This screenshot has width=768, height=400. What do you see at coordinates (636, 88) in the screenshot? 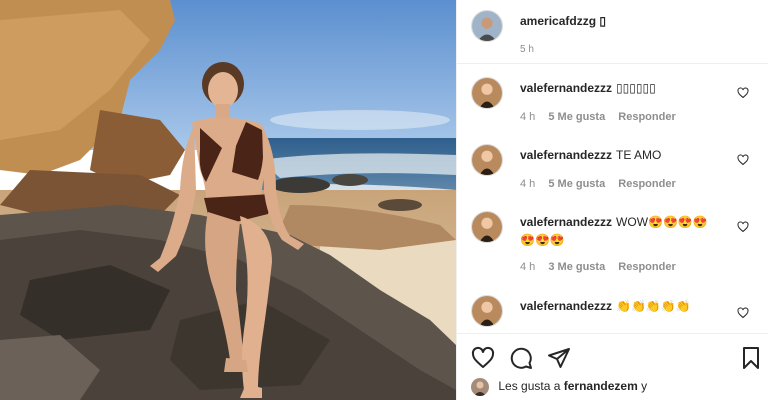
I see `comment-body: ▯▯▯▯▯▯` at bounding box center [636, 88].